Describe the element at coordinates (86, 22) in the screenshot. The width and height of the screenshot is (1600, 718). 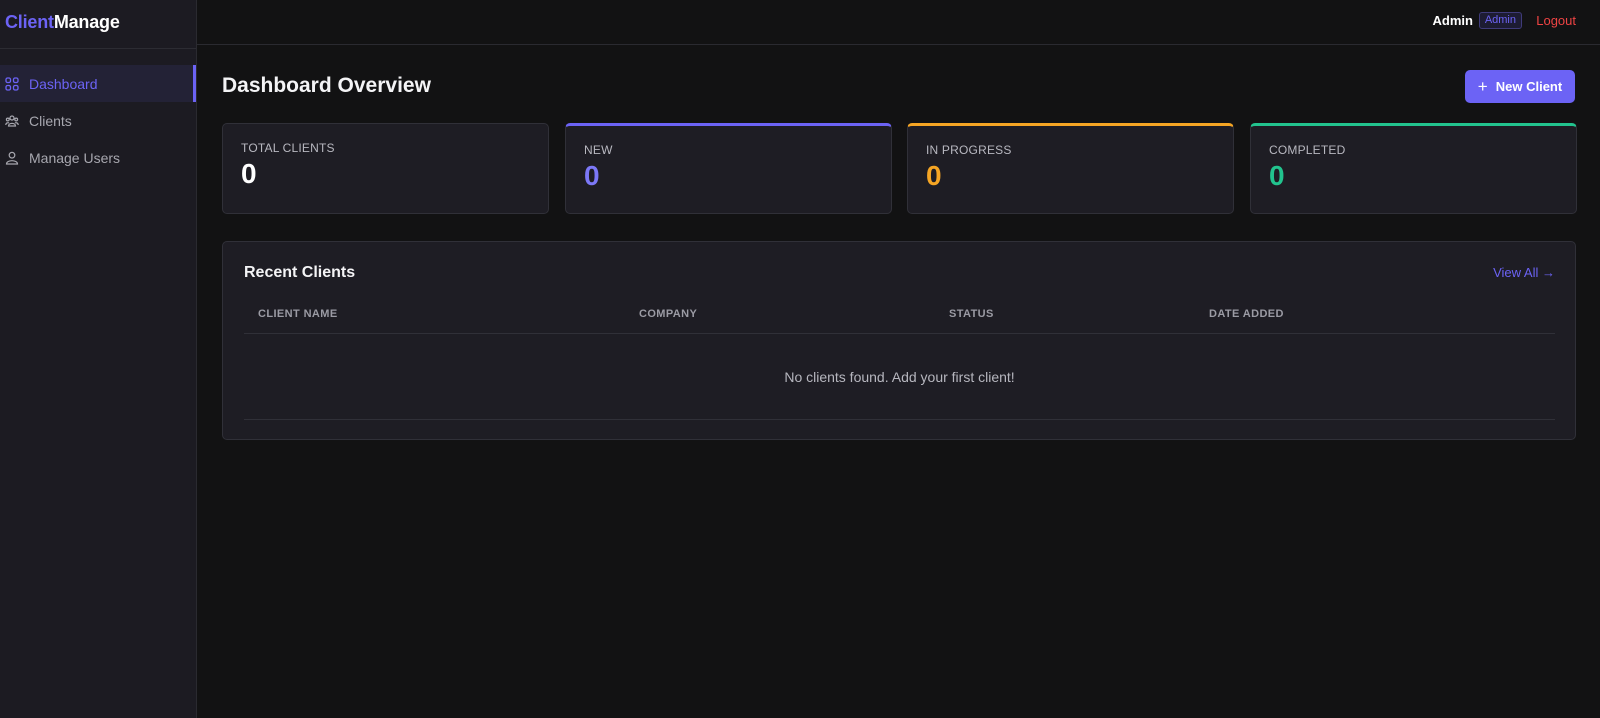
I see `brand-part-manage: Manage` at that location.